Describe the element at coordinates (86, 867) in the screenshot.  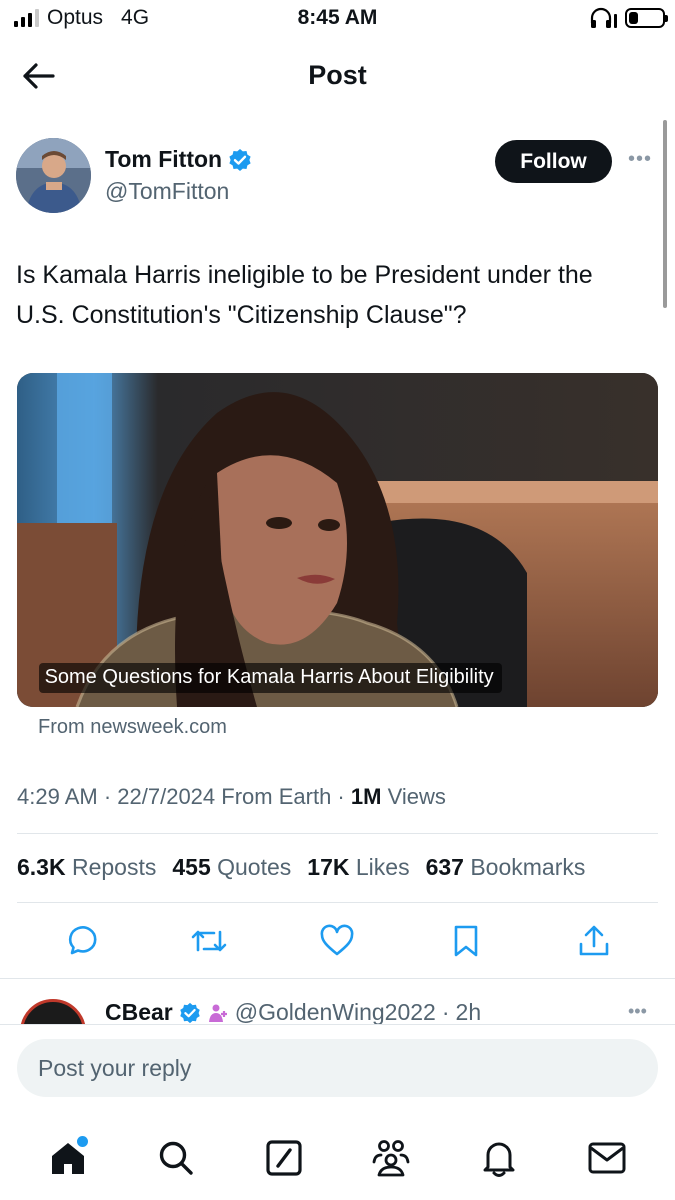
I see `stat-reposts: 6.3K Reposts` at that location.